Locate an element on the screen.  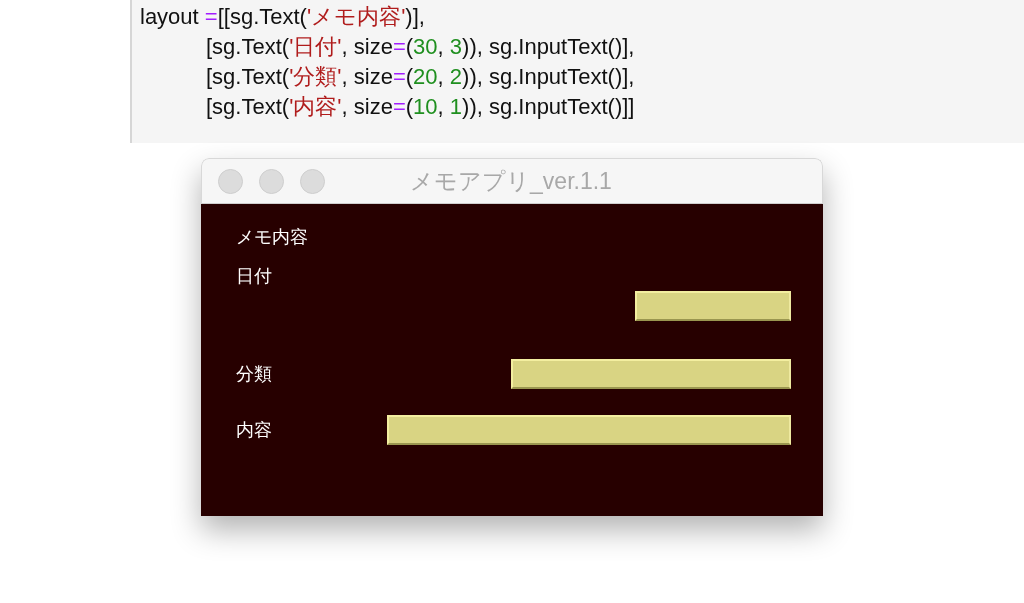
code-line: layout =[[sg.Text('メモ内容')], is located at coordinates (283, 17).